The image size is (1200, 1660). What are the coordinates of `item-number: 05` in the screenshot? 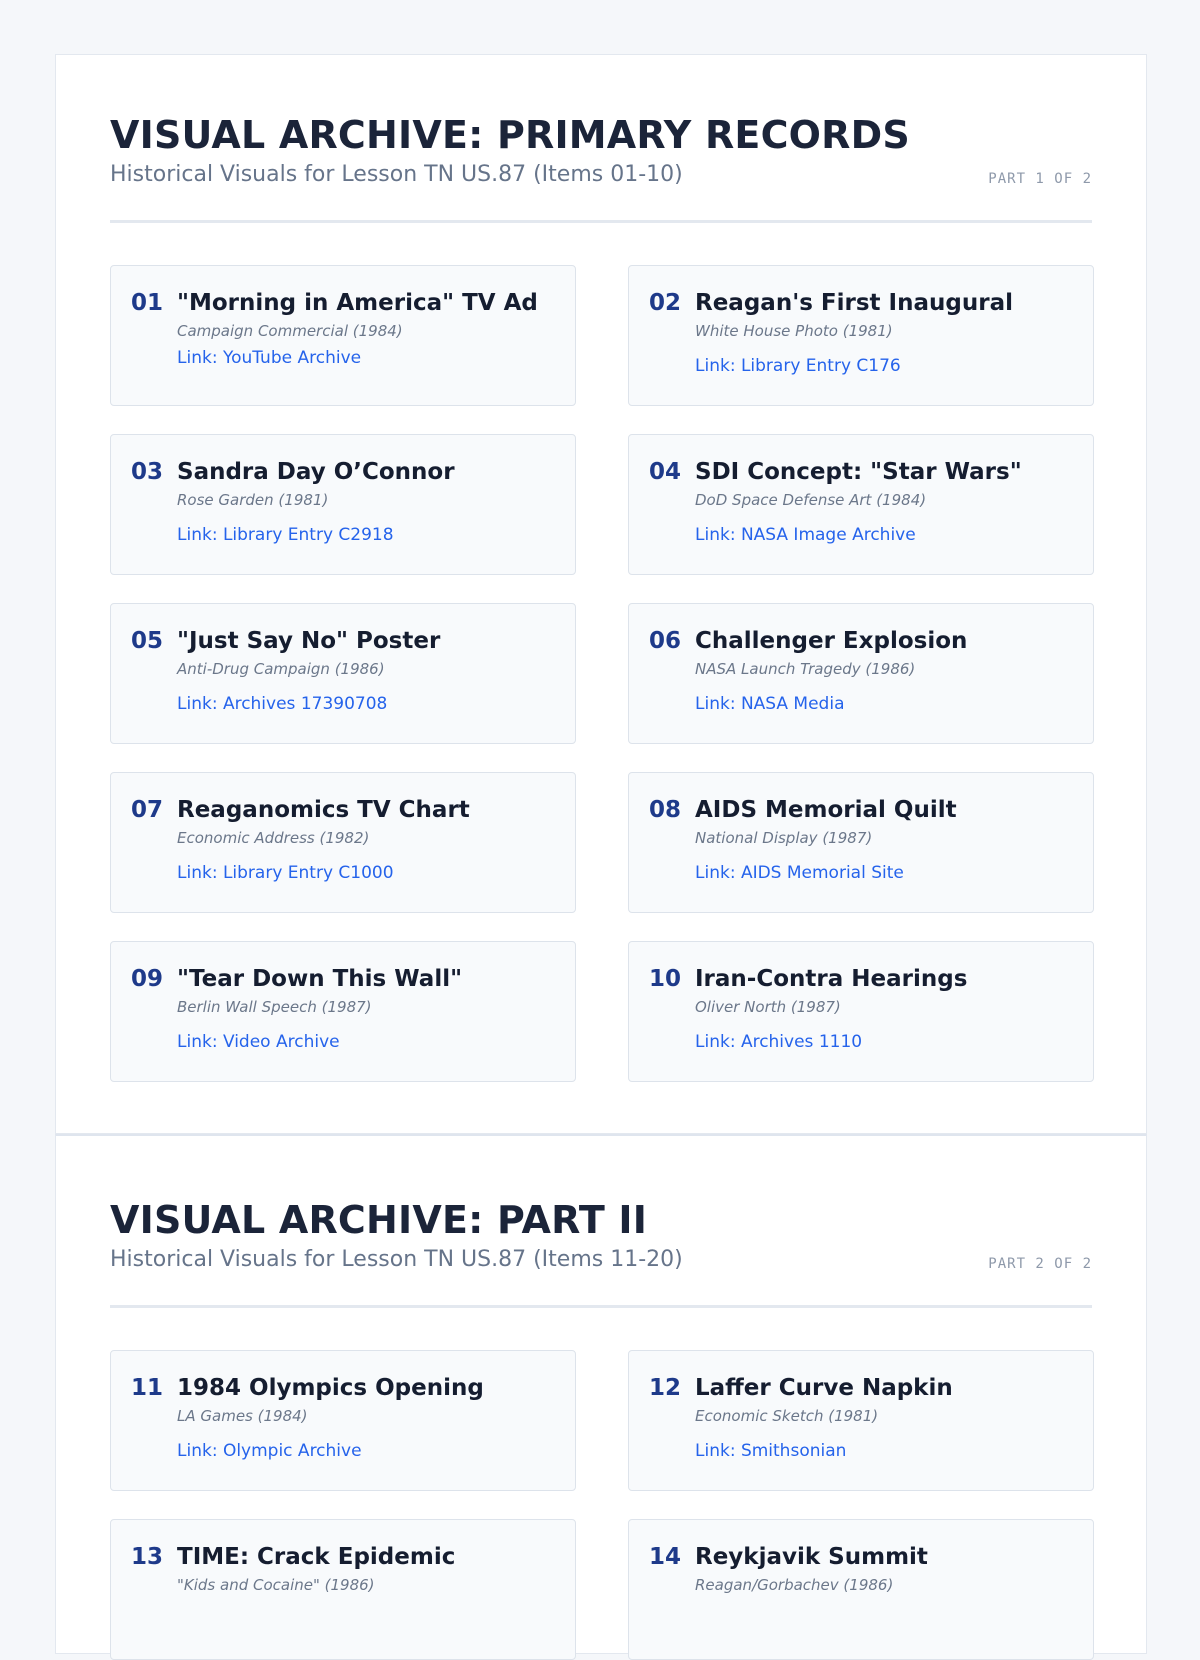 It's located at (147, 641).